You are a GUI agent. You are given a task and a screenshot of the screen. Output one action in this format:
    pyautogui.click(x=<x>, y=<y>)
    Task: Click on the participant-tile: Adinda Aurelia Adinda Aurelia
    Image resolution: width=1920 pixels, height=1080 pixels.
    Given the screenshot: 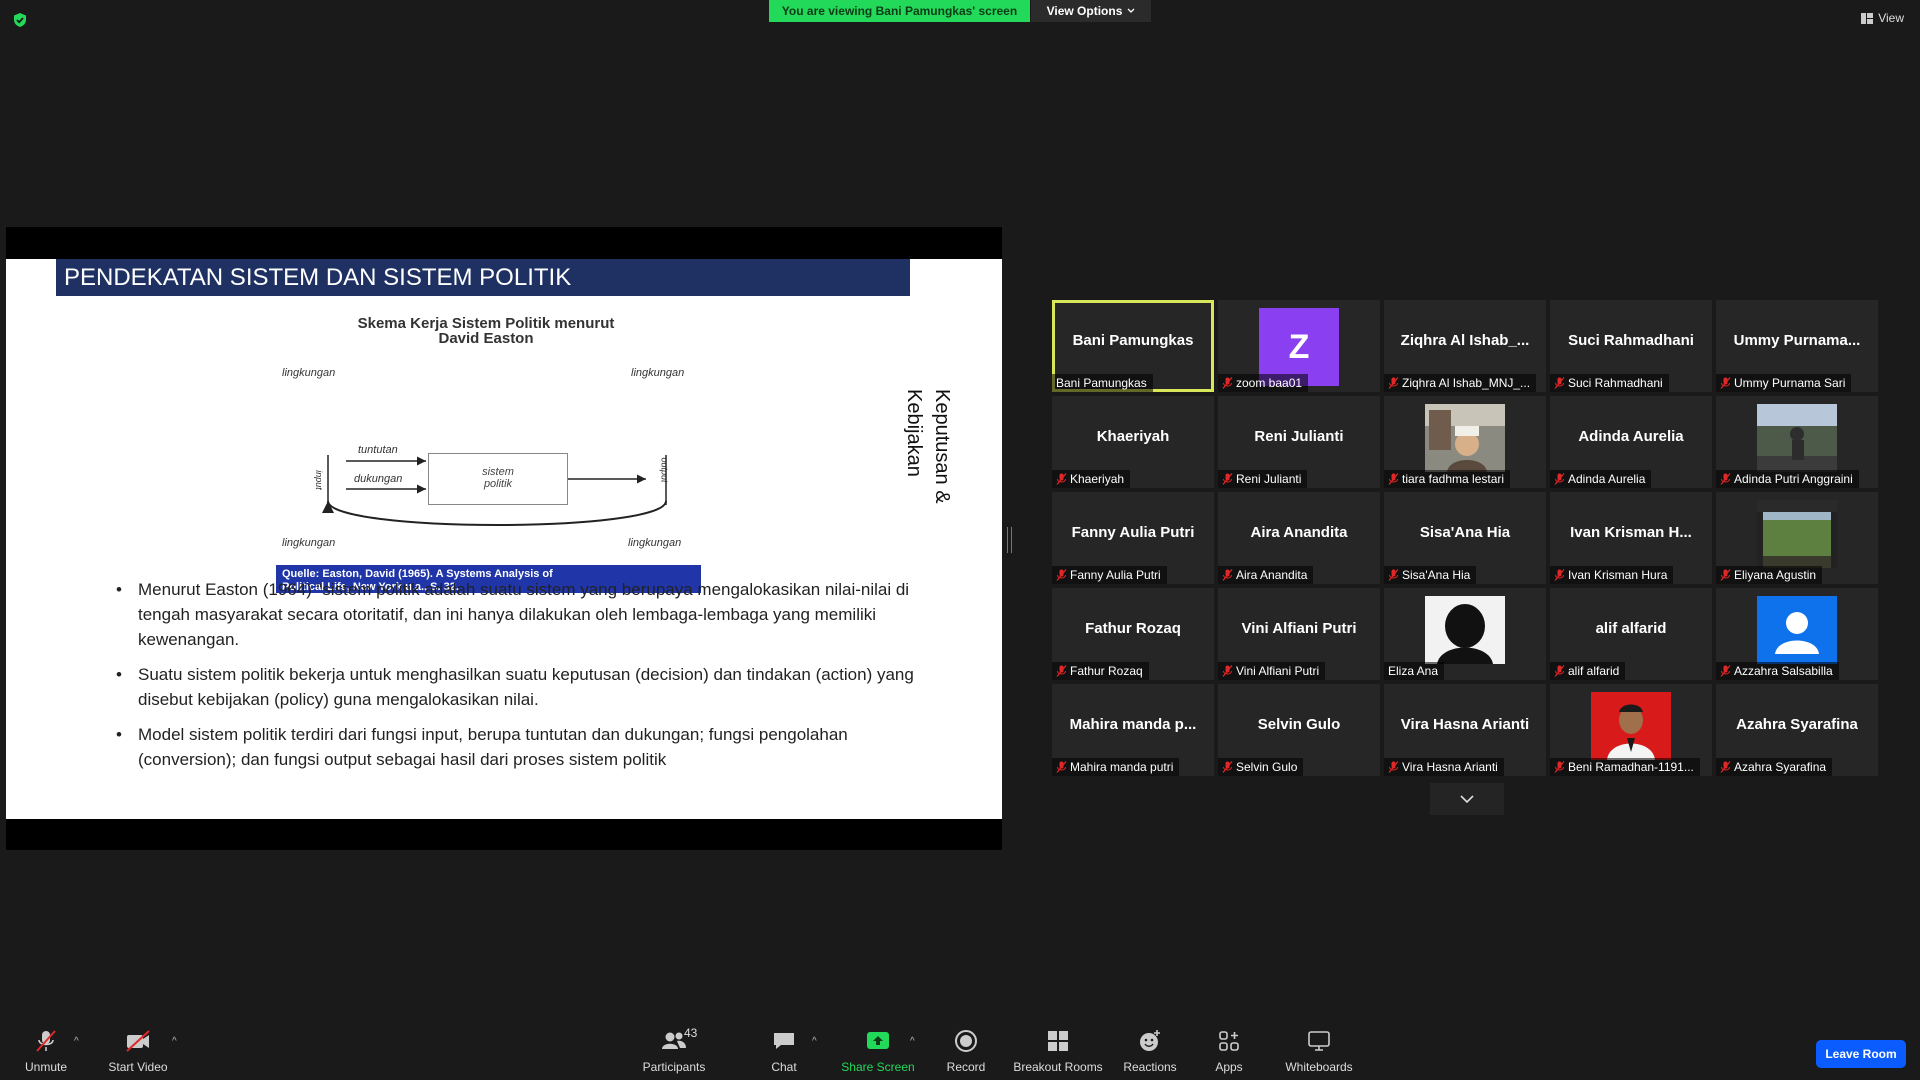 What is the action you would take?
    pyautogui.click(x=1631, y=442)
    